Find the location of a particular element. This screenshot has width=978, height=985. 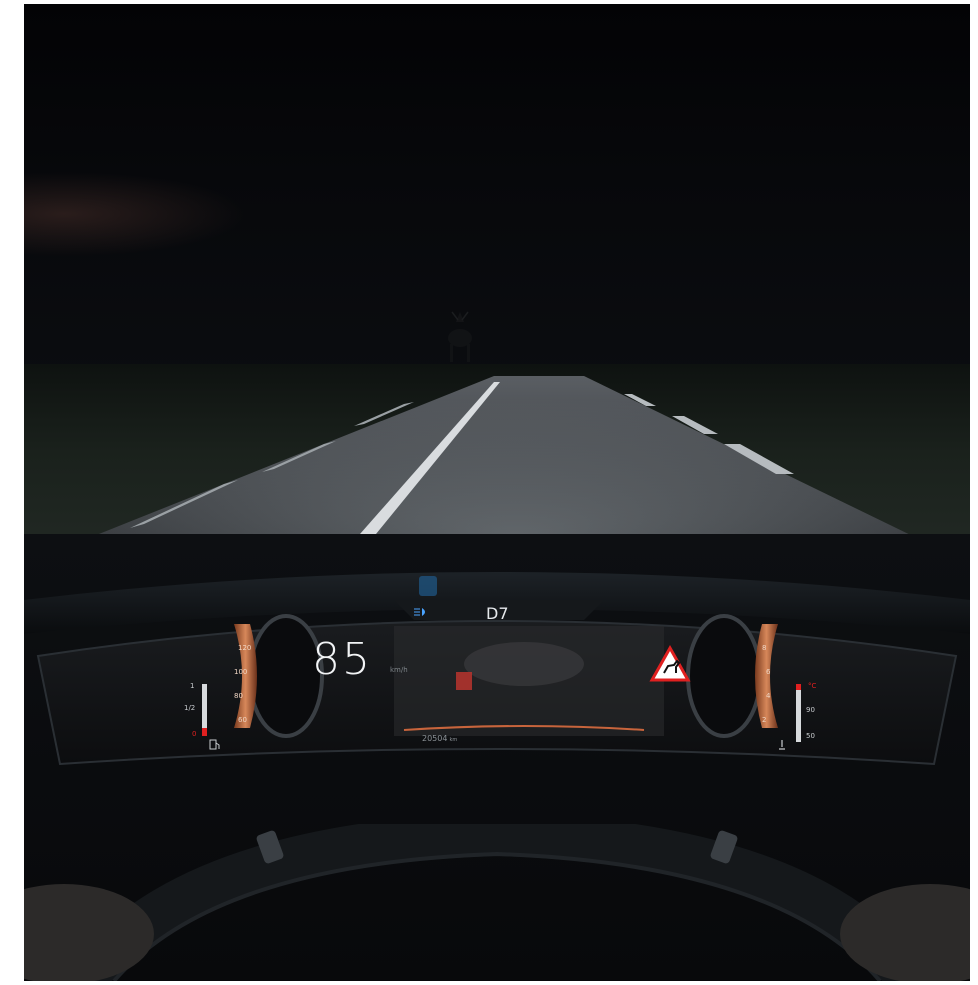

temp-gauge-bar is located at coordinates (798, 713).